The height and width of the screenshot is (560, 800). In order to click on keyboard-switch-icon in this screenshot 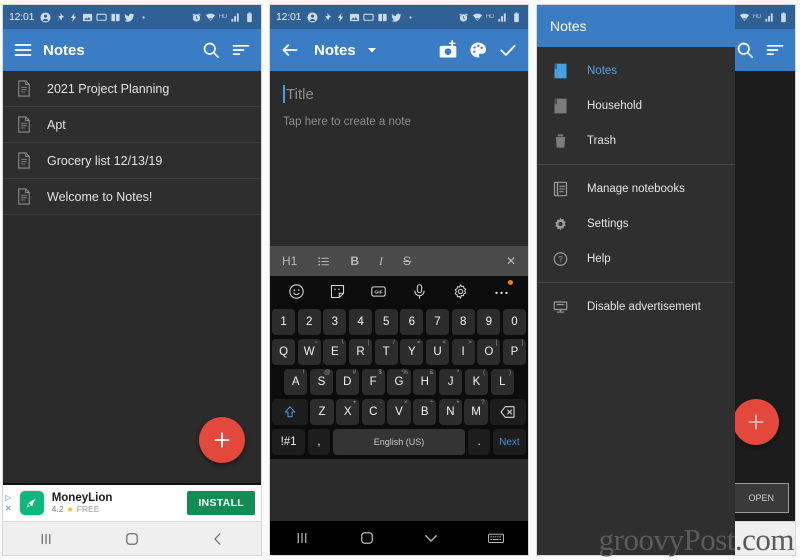, I will do `click(496, 538)`.